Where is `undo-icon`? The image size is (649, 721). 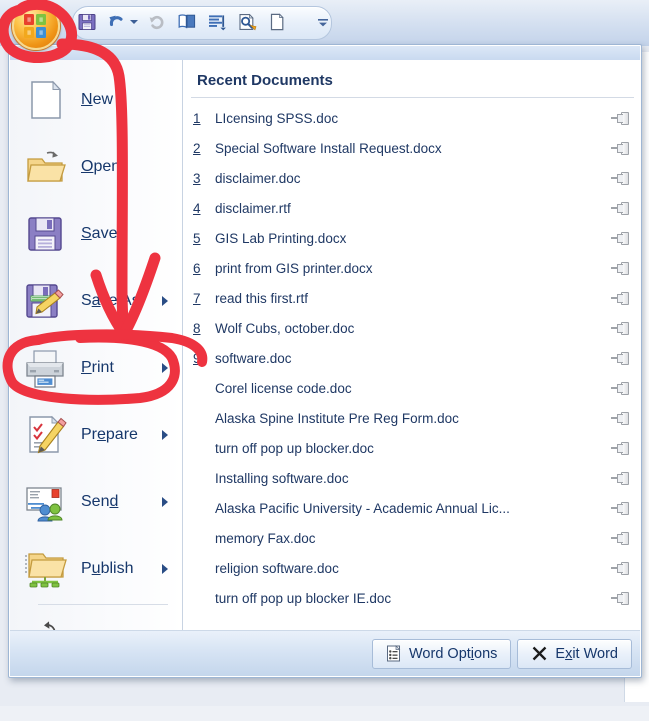 undo-icon is located at coordinates (117, 22).